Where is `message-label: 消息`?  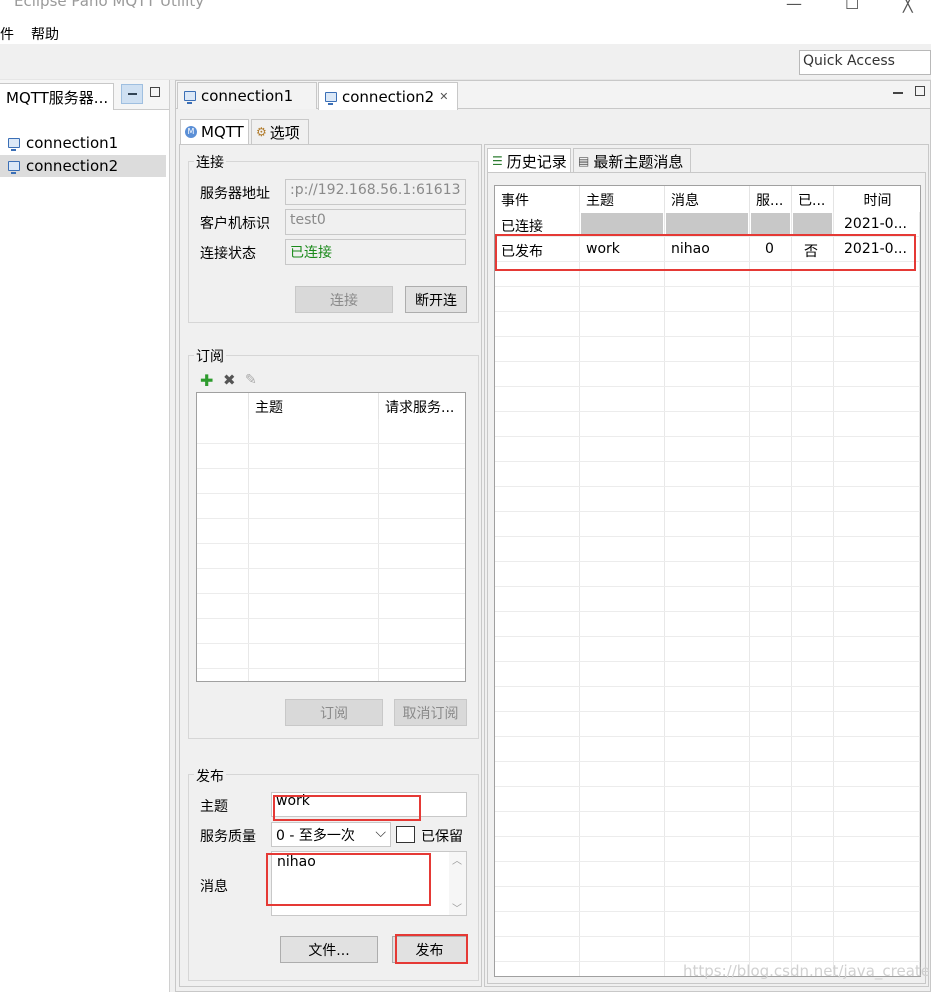 message-label: 消息 is located at coordinates (214, 887).